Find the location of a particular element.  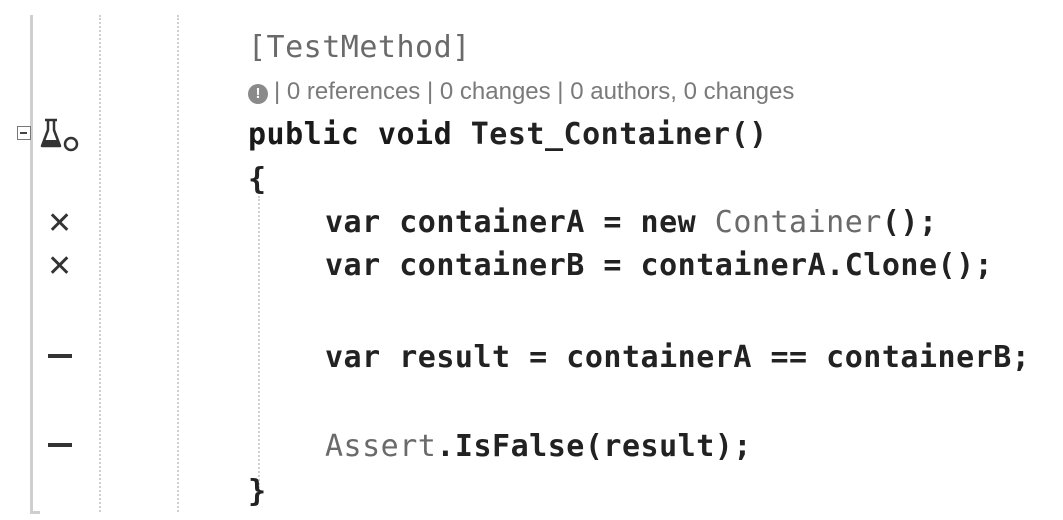

gutter-bar is located at coordinates (31, 263).